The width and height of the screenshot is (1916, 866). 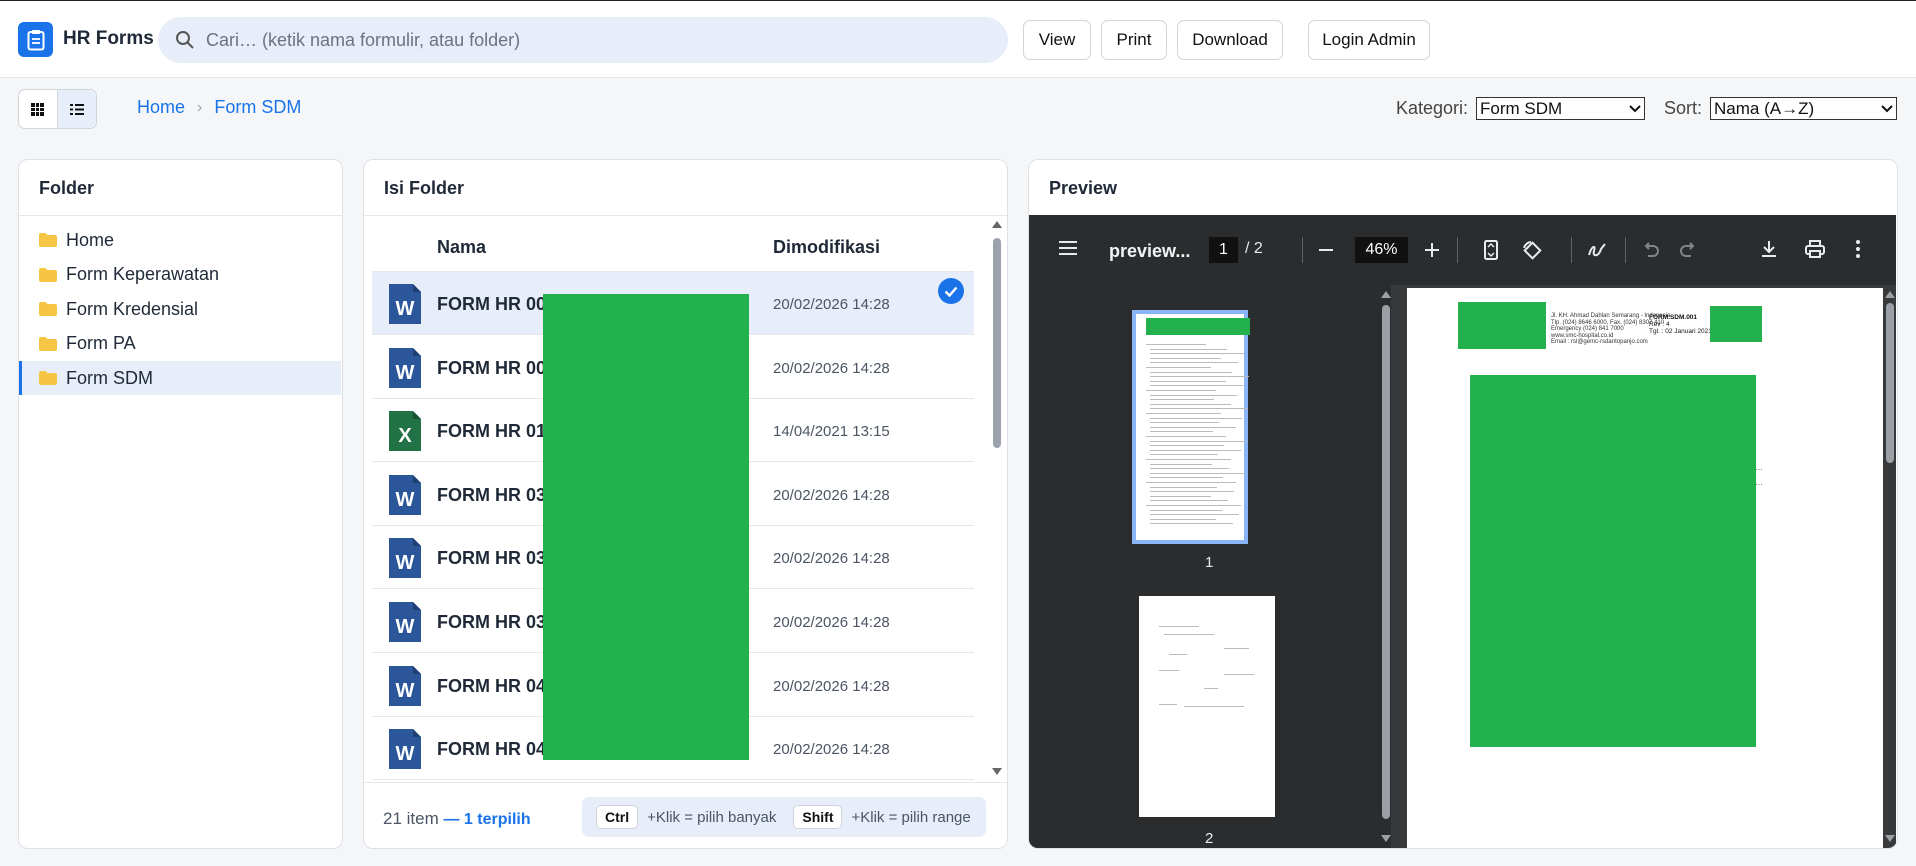 I want to click on app-title: HR Forms, so click(x=108, y=38).